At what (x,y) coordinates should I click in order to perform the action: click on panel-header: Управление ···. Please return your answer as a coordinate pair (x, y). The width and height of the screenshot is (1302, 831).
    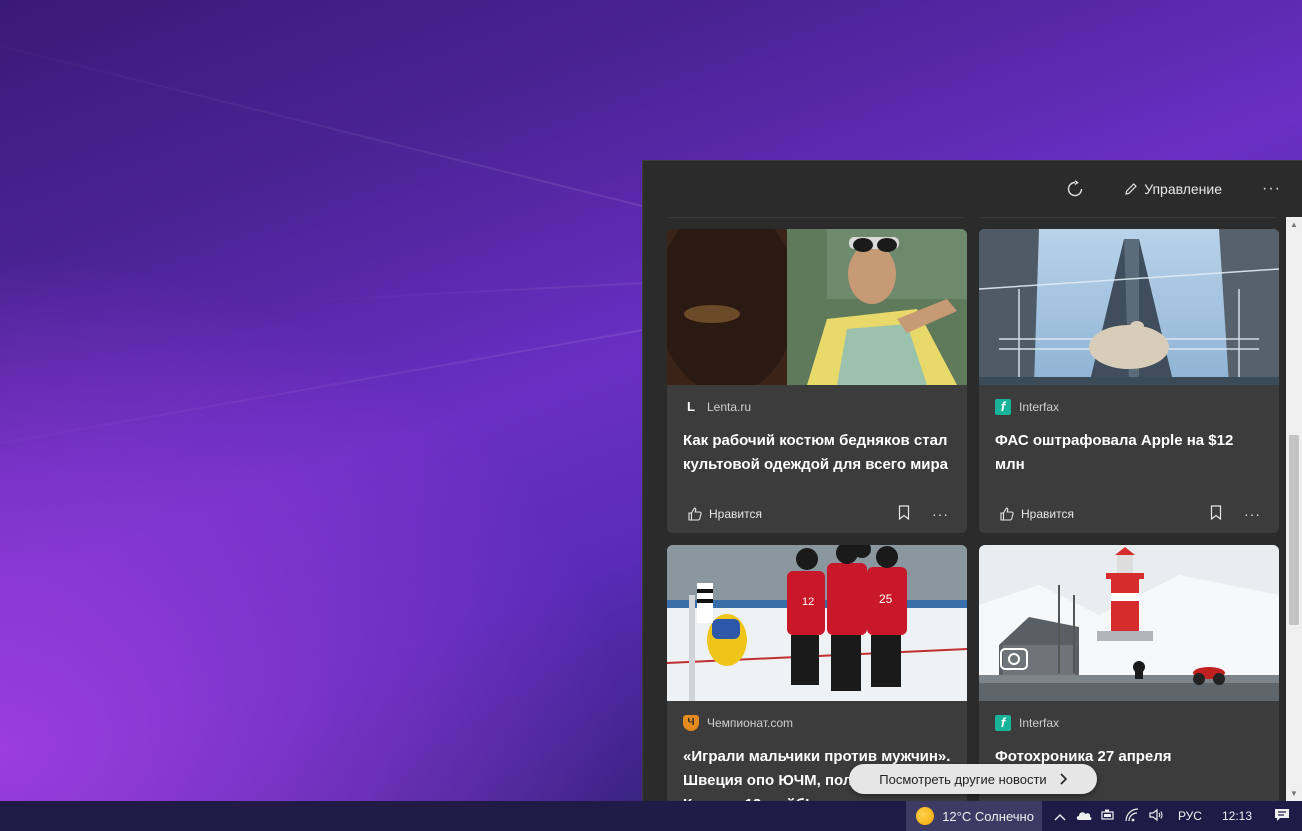
    Looking at the image, I should click on (972, 189).